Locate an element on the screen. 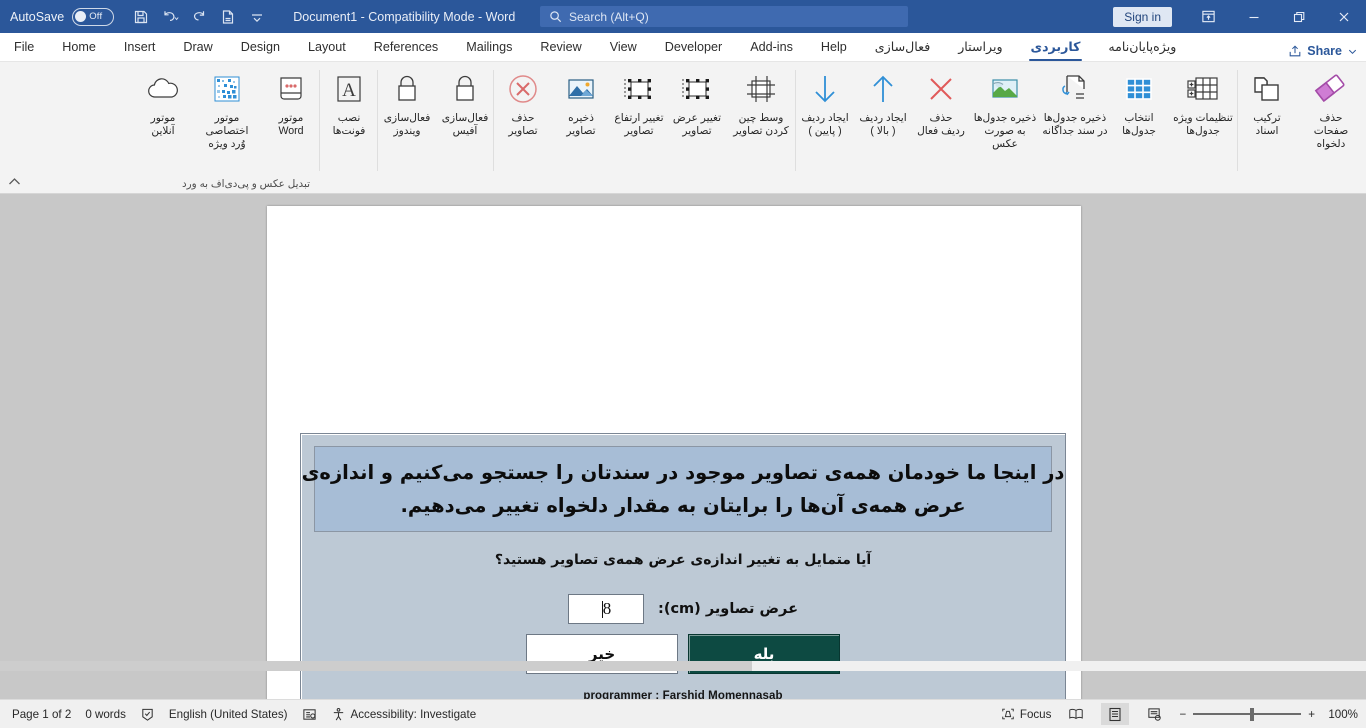  picture-icon is located at coordinates (1005, 89).